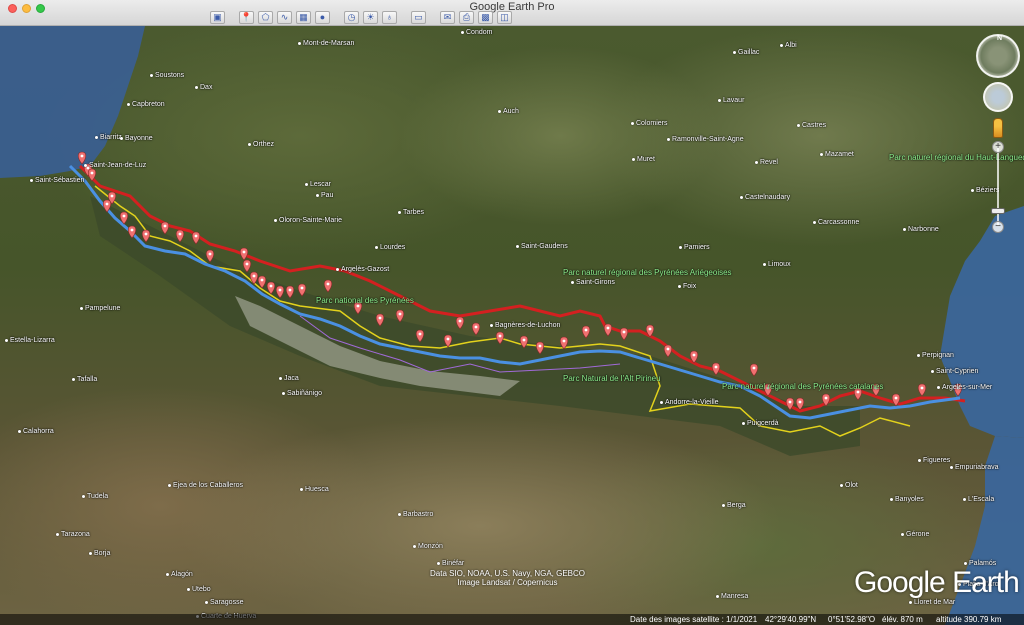 The image size is (1024, 625). Describe the element at coordinates (30, 341) in the screenshot. I see `place-label: Estella-Lizarra` at that location.